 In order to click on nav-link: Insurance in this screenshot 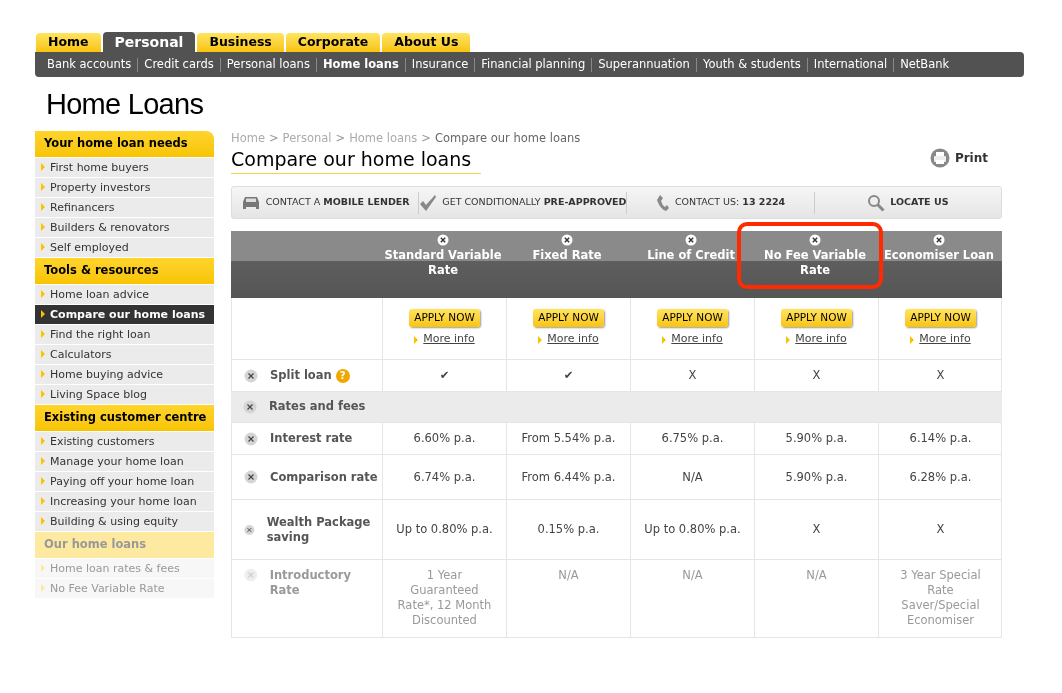, I will do `click(440, 64)`.